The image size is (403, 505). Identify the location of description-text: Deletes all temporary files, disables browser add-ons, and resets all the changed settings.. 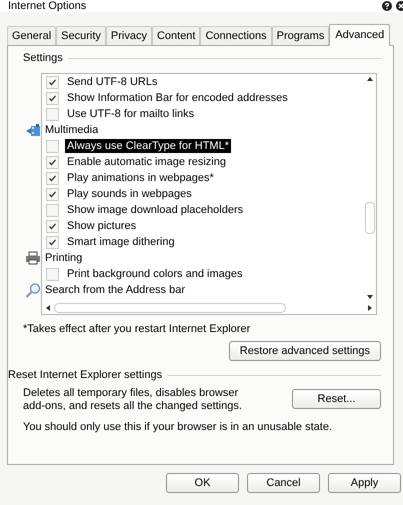
(133, 400).